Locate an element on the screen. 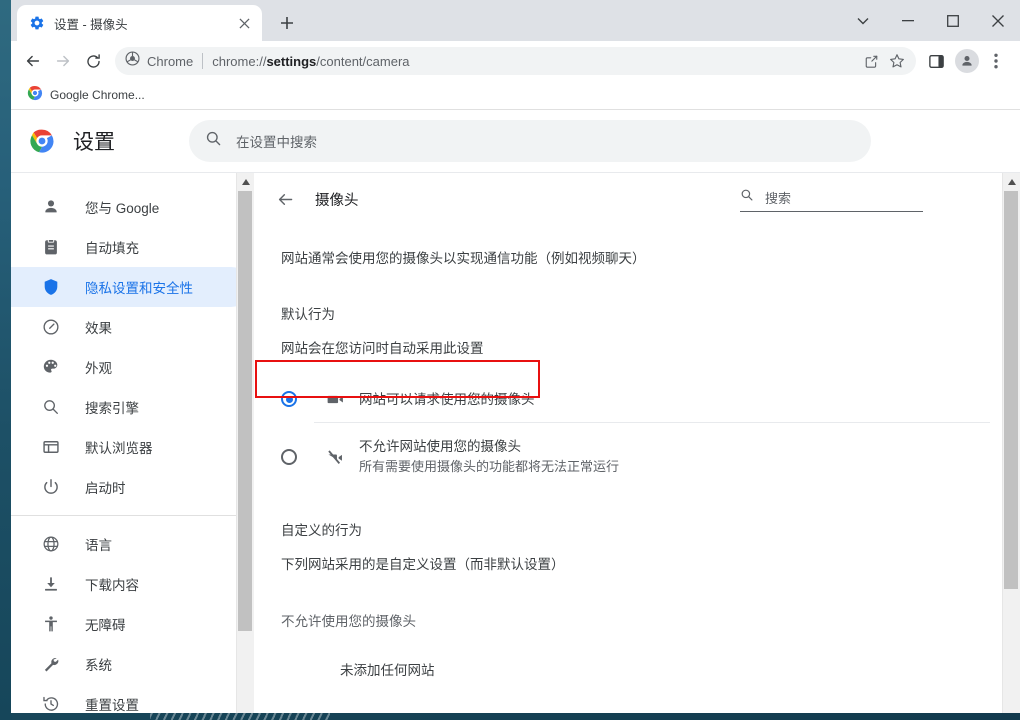 This screenshot has width=1020, height=720. address-bar: Chrome chrome://settings/content/camera is located at coordinates (515, 61).